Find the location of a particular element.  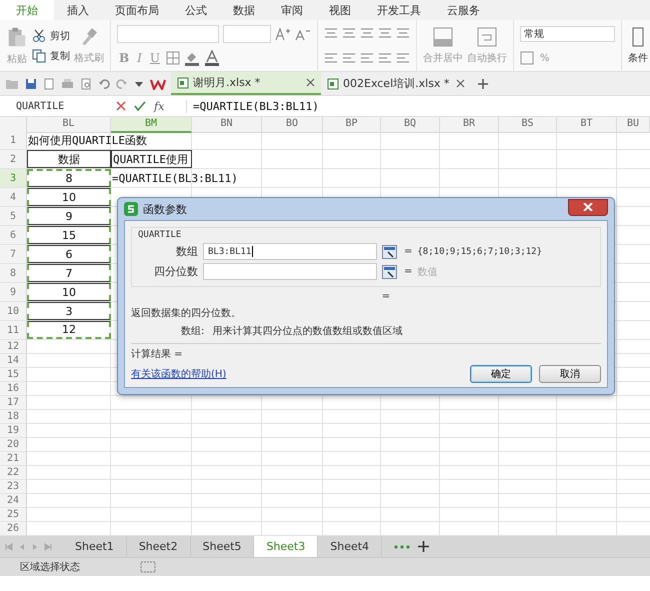

menu-tab: 审阅 is located at coordinates (292, 10).